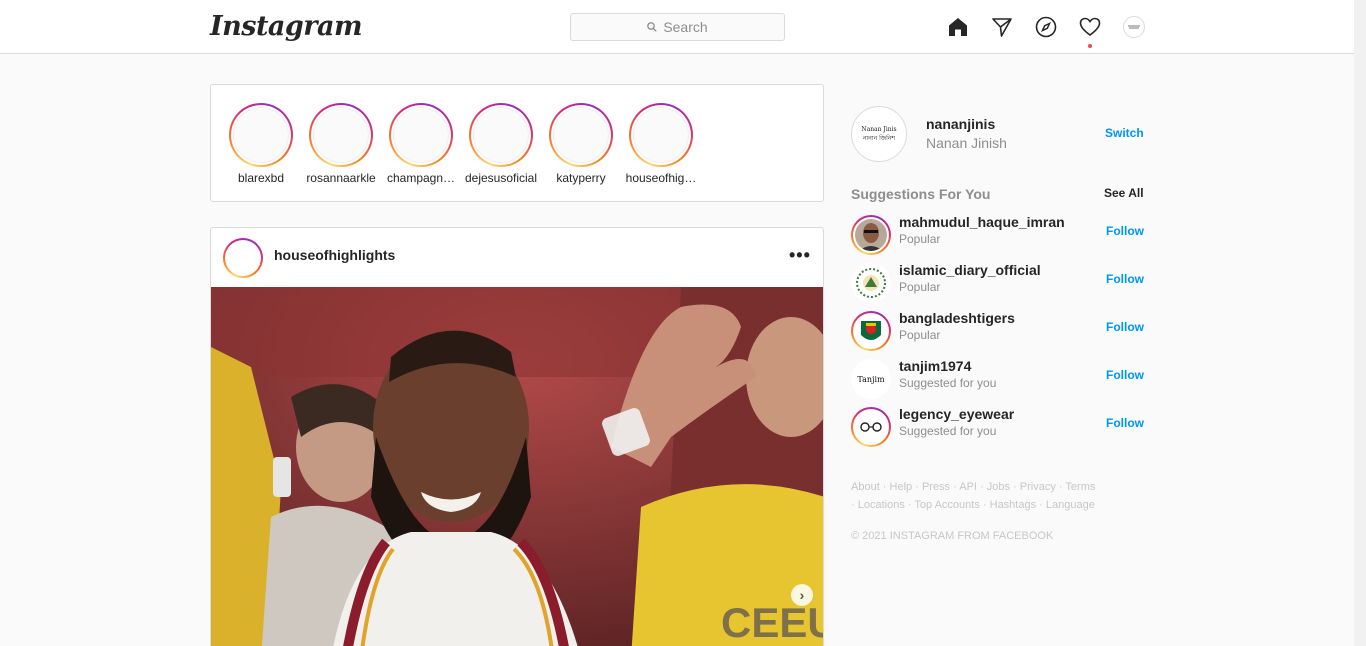 The width and height of the screenshot is (1366, 646). Describe the element at coordinates (960, 124) in the screenshot. I see `current-username: nananjinis` at that location.